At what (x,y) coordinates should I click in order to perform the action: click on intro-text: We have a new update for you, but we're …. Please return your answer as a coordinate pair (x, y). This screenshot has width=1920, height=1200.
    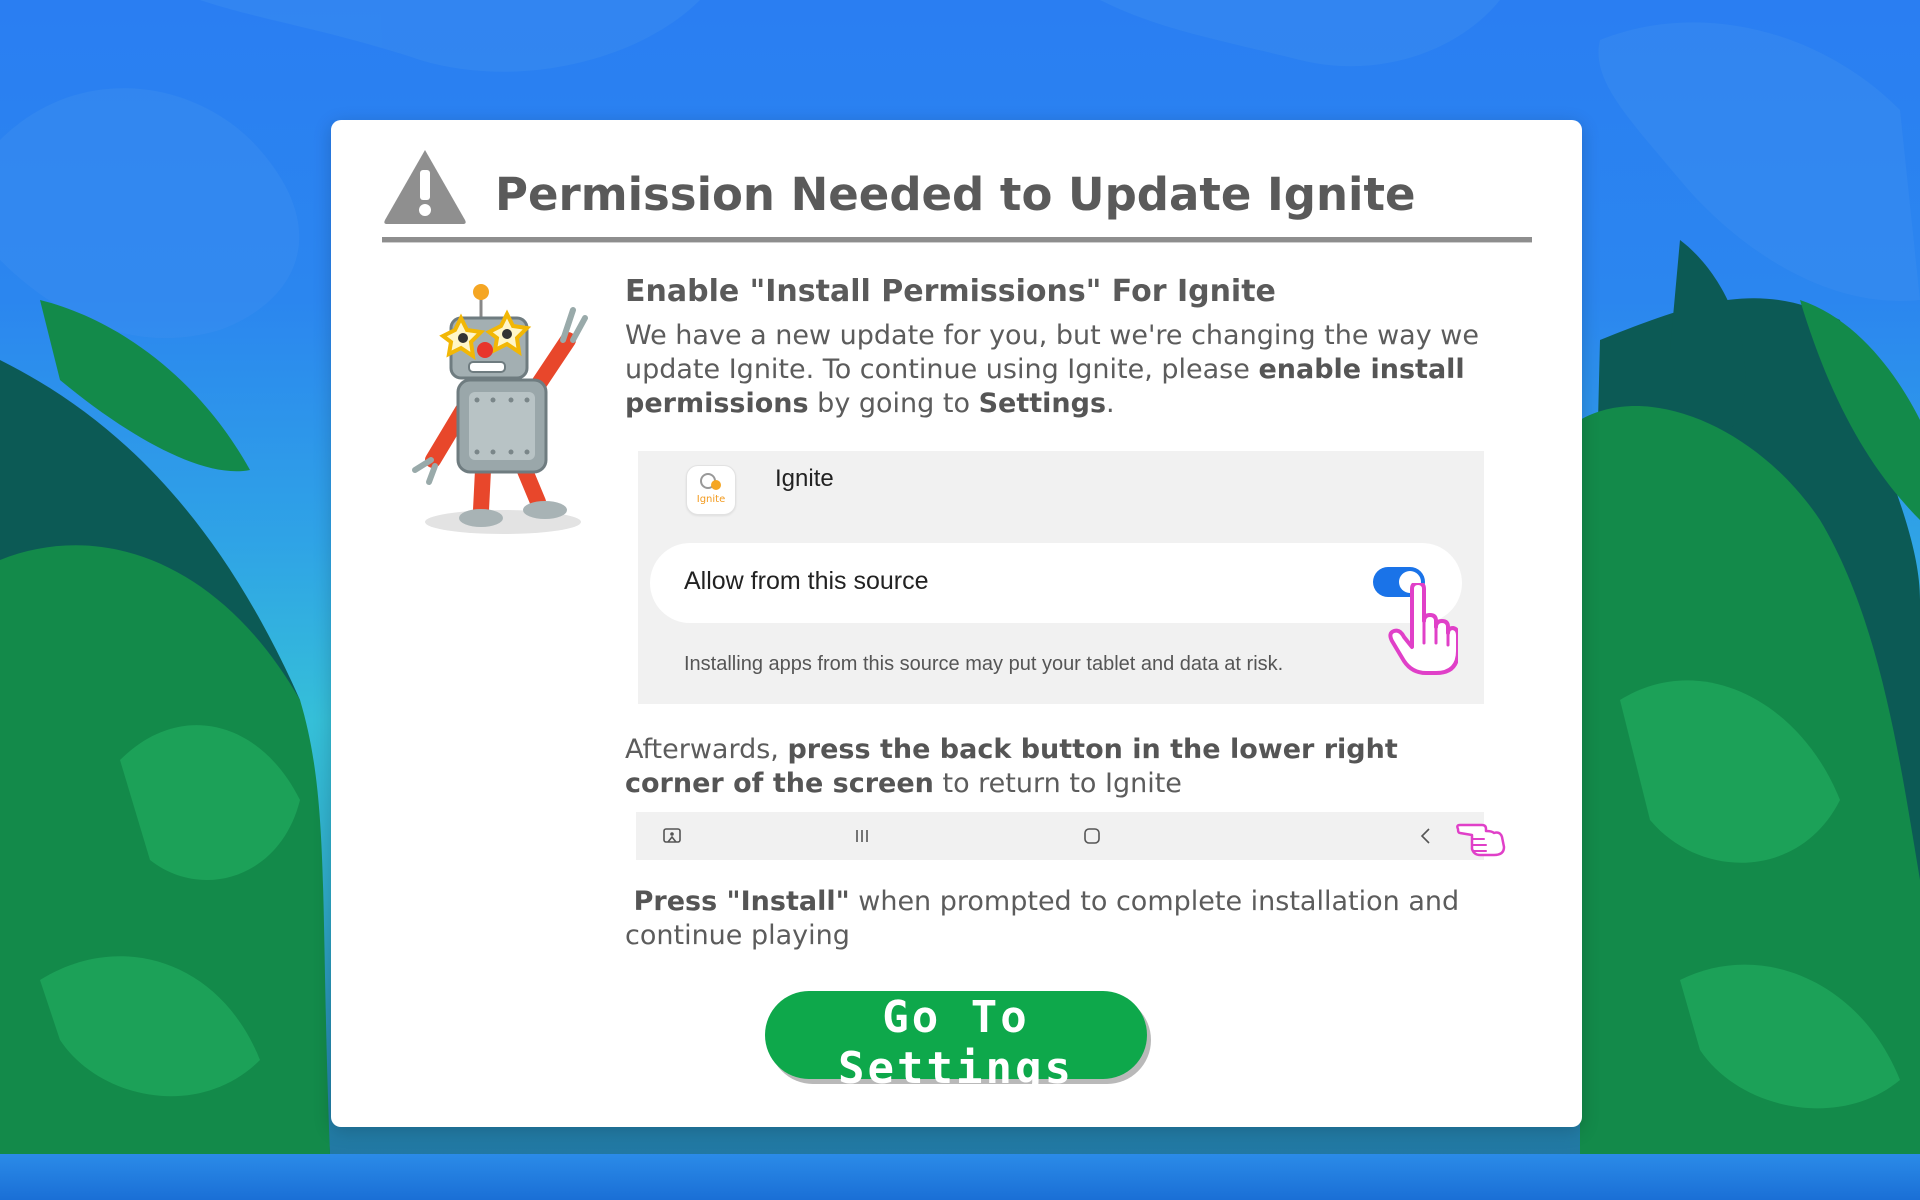
    Looking at the image, I should click on (1065, 370).